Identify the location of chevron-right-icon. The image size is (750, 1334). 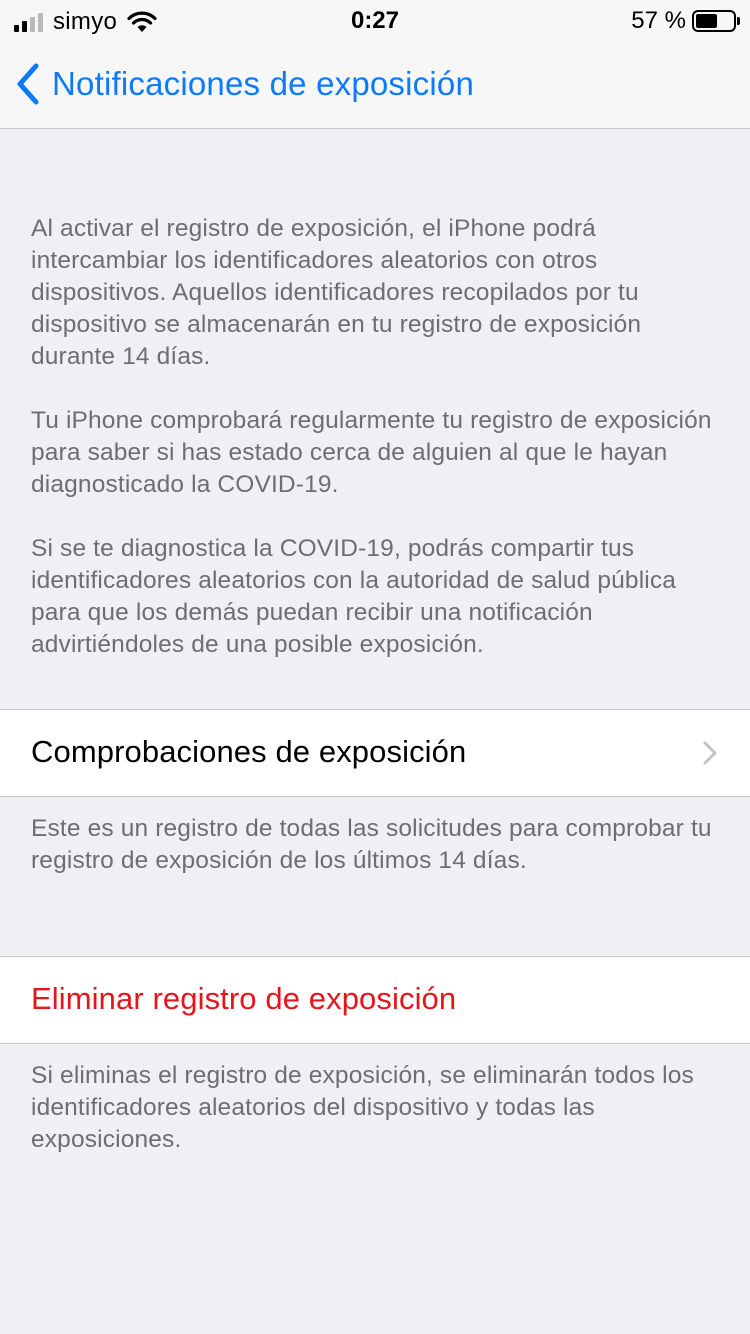
(710, 753).